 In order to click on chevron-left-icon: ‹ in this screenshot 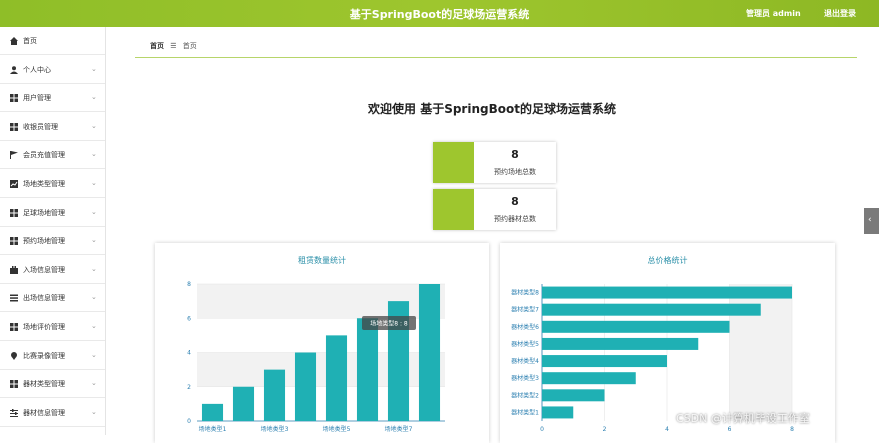, I will do `click(870, 220)`.